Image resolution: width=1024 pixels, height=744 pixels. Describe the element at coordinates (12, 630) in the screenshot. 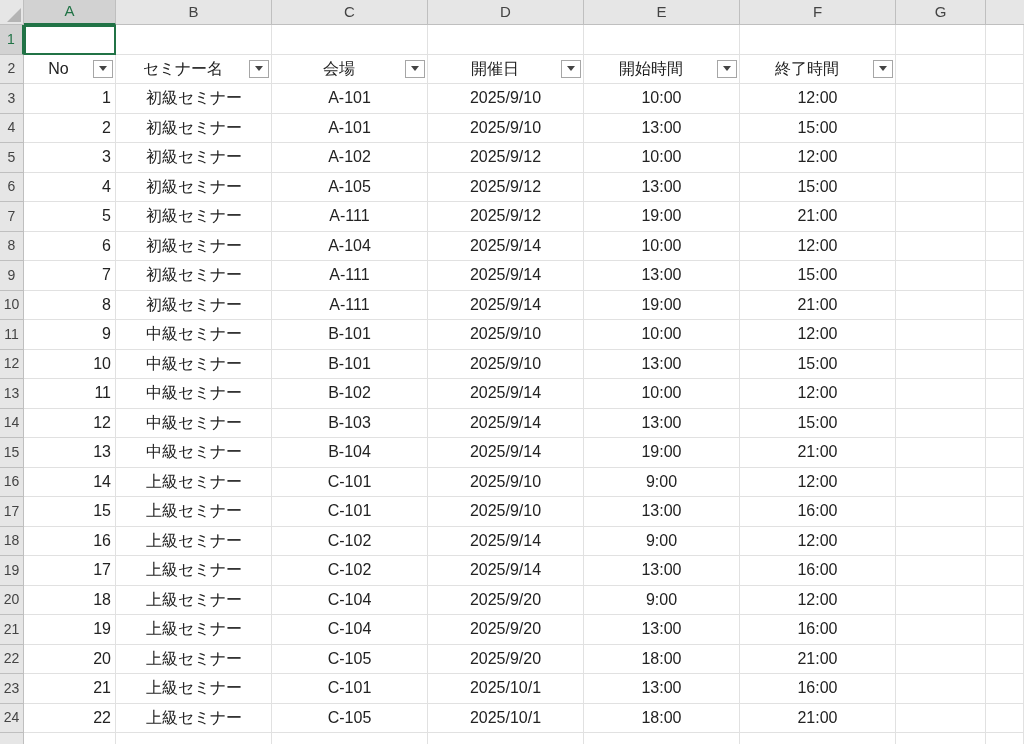

I see `row-header: 21` at that location.